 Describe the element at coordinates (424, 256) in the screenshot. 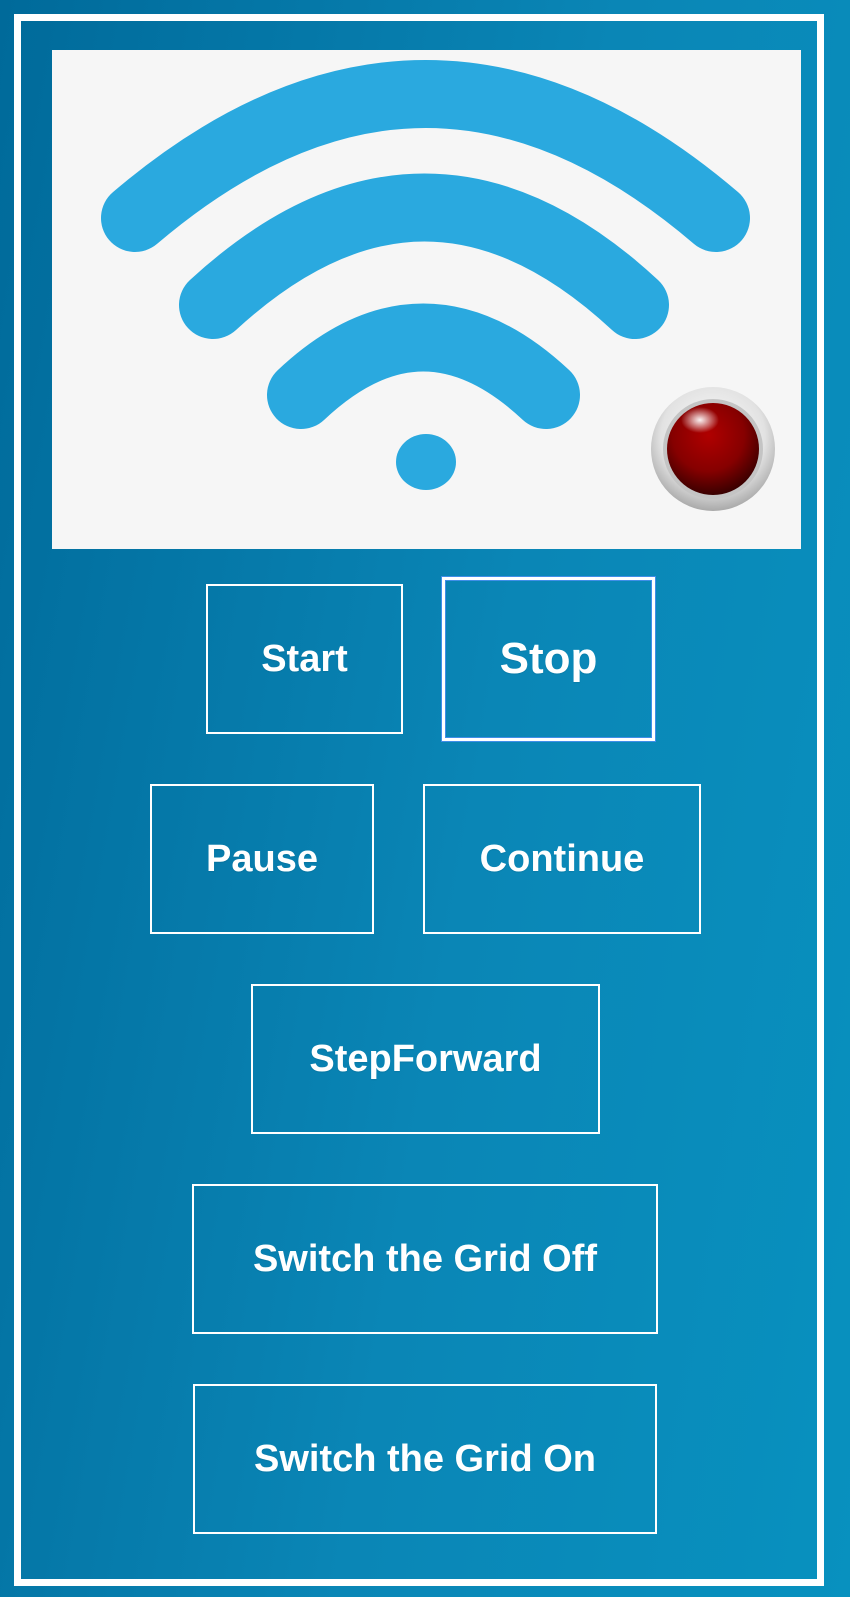

I see `wifi-arc-middle` at that location.